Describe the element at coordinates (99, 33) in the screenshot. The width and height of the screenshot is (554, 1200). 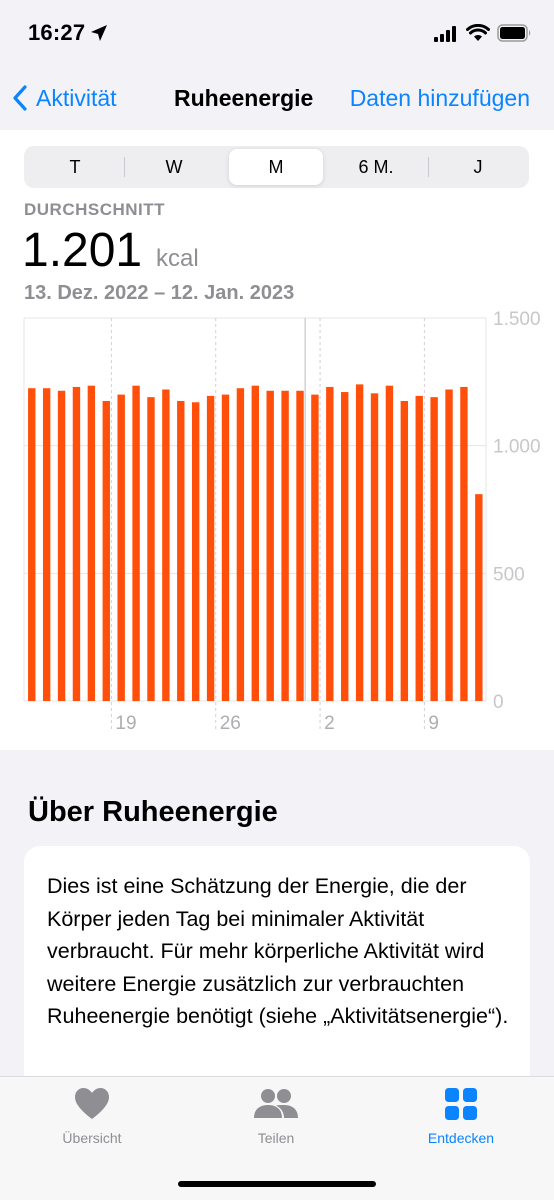
I see `location-arrow-icon` at that location.